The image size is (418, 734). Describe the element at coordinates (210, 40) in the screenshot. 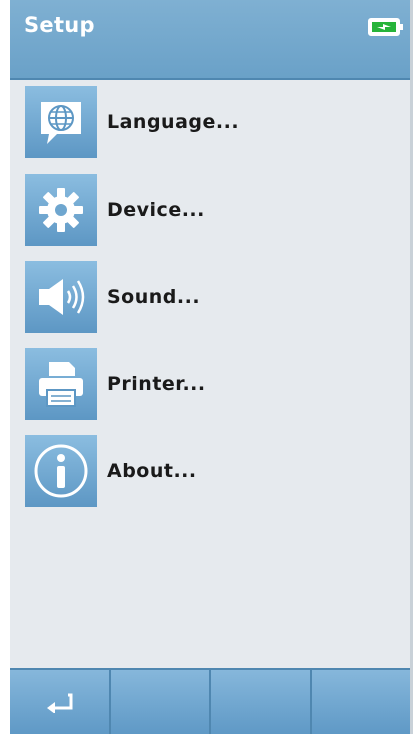

I see `header-bar: Setup` at that location.